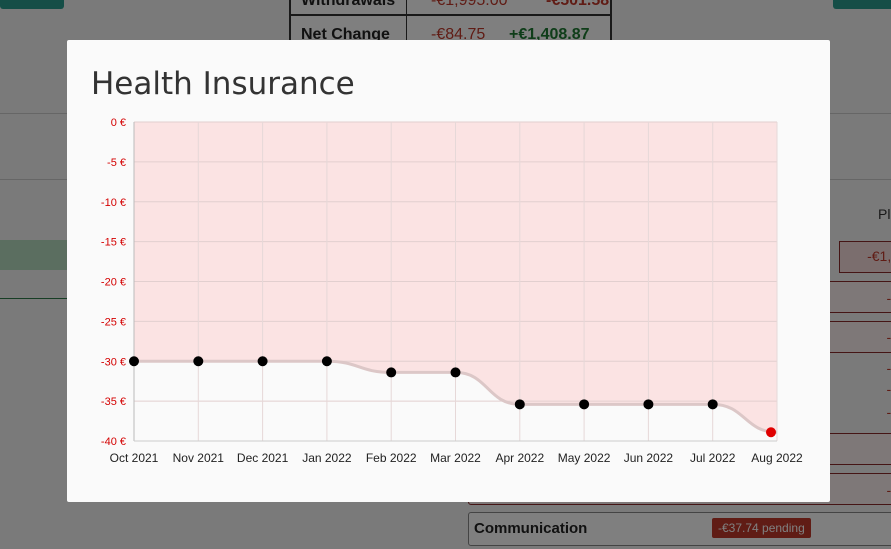 This screenshot has height=549, width=891. I want to click on y-tick-label: 0 €, so click(118, 123).